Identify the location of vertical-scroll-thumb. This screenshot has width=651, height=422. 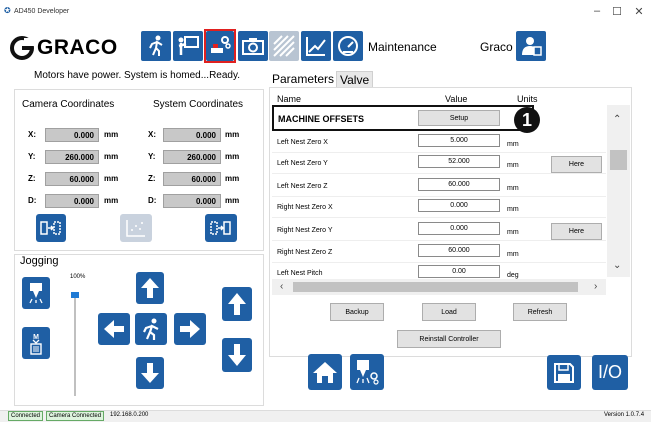
(618, 160).